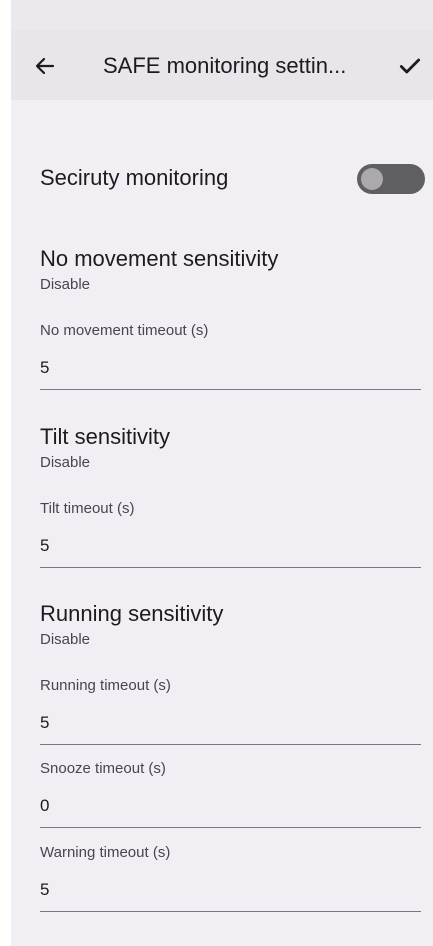 The width and height of the screenshot is (433, 946). What do you see at coordinates (65, 462) in the screenshot?
I see `tilt-sensitivity-summary: Disable` at bounding box center [65, 462].